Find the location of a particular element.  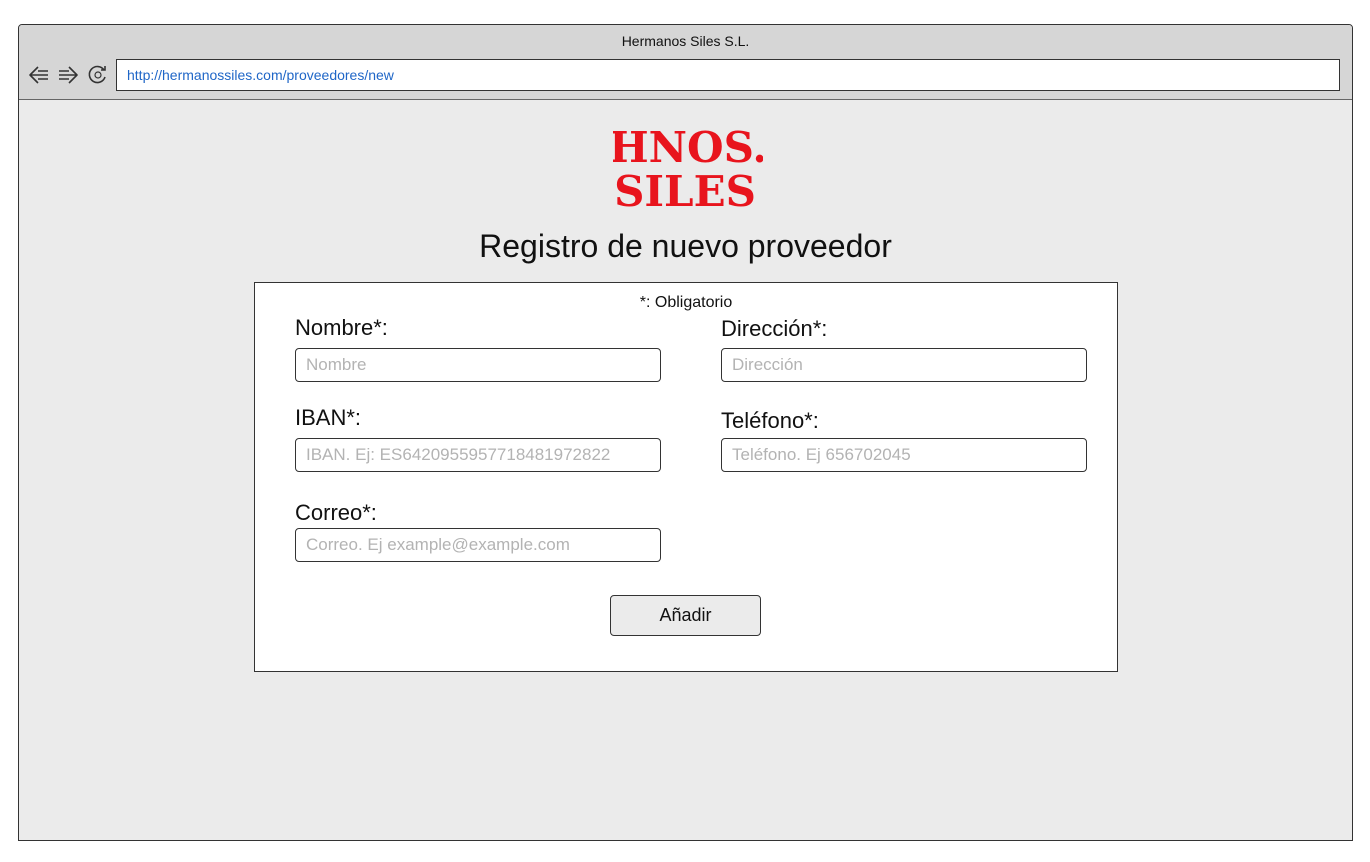

required-note: *: Obligatorio is located at coordinates (686, 302).